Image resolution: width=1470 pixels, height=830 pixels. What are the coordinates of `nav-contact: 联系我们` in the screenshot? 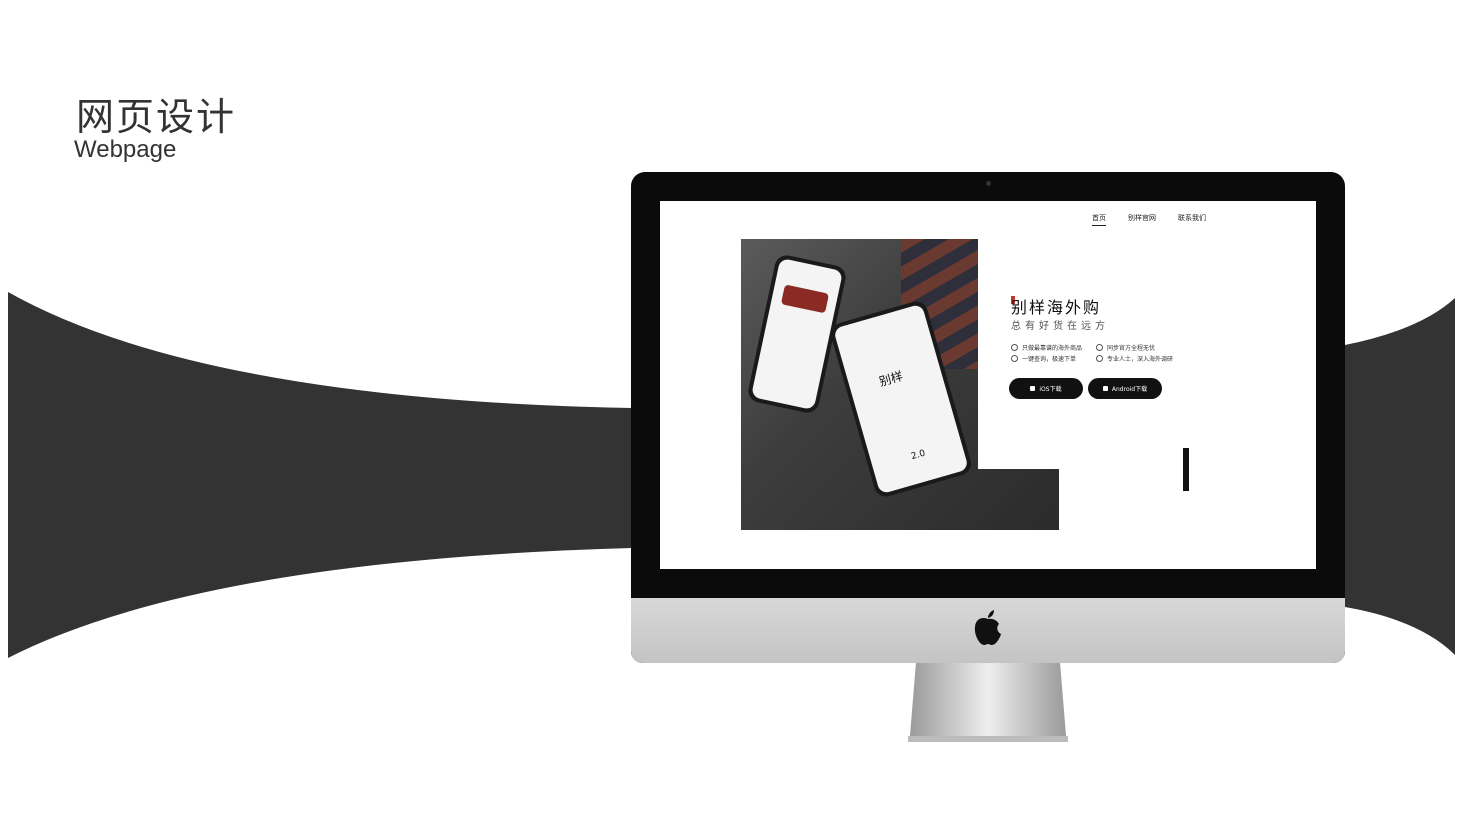 It's located at (1192, 219).